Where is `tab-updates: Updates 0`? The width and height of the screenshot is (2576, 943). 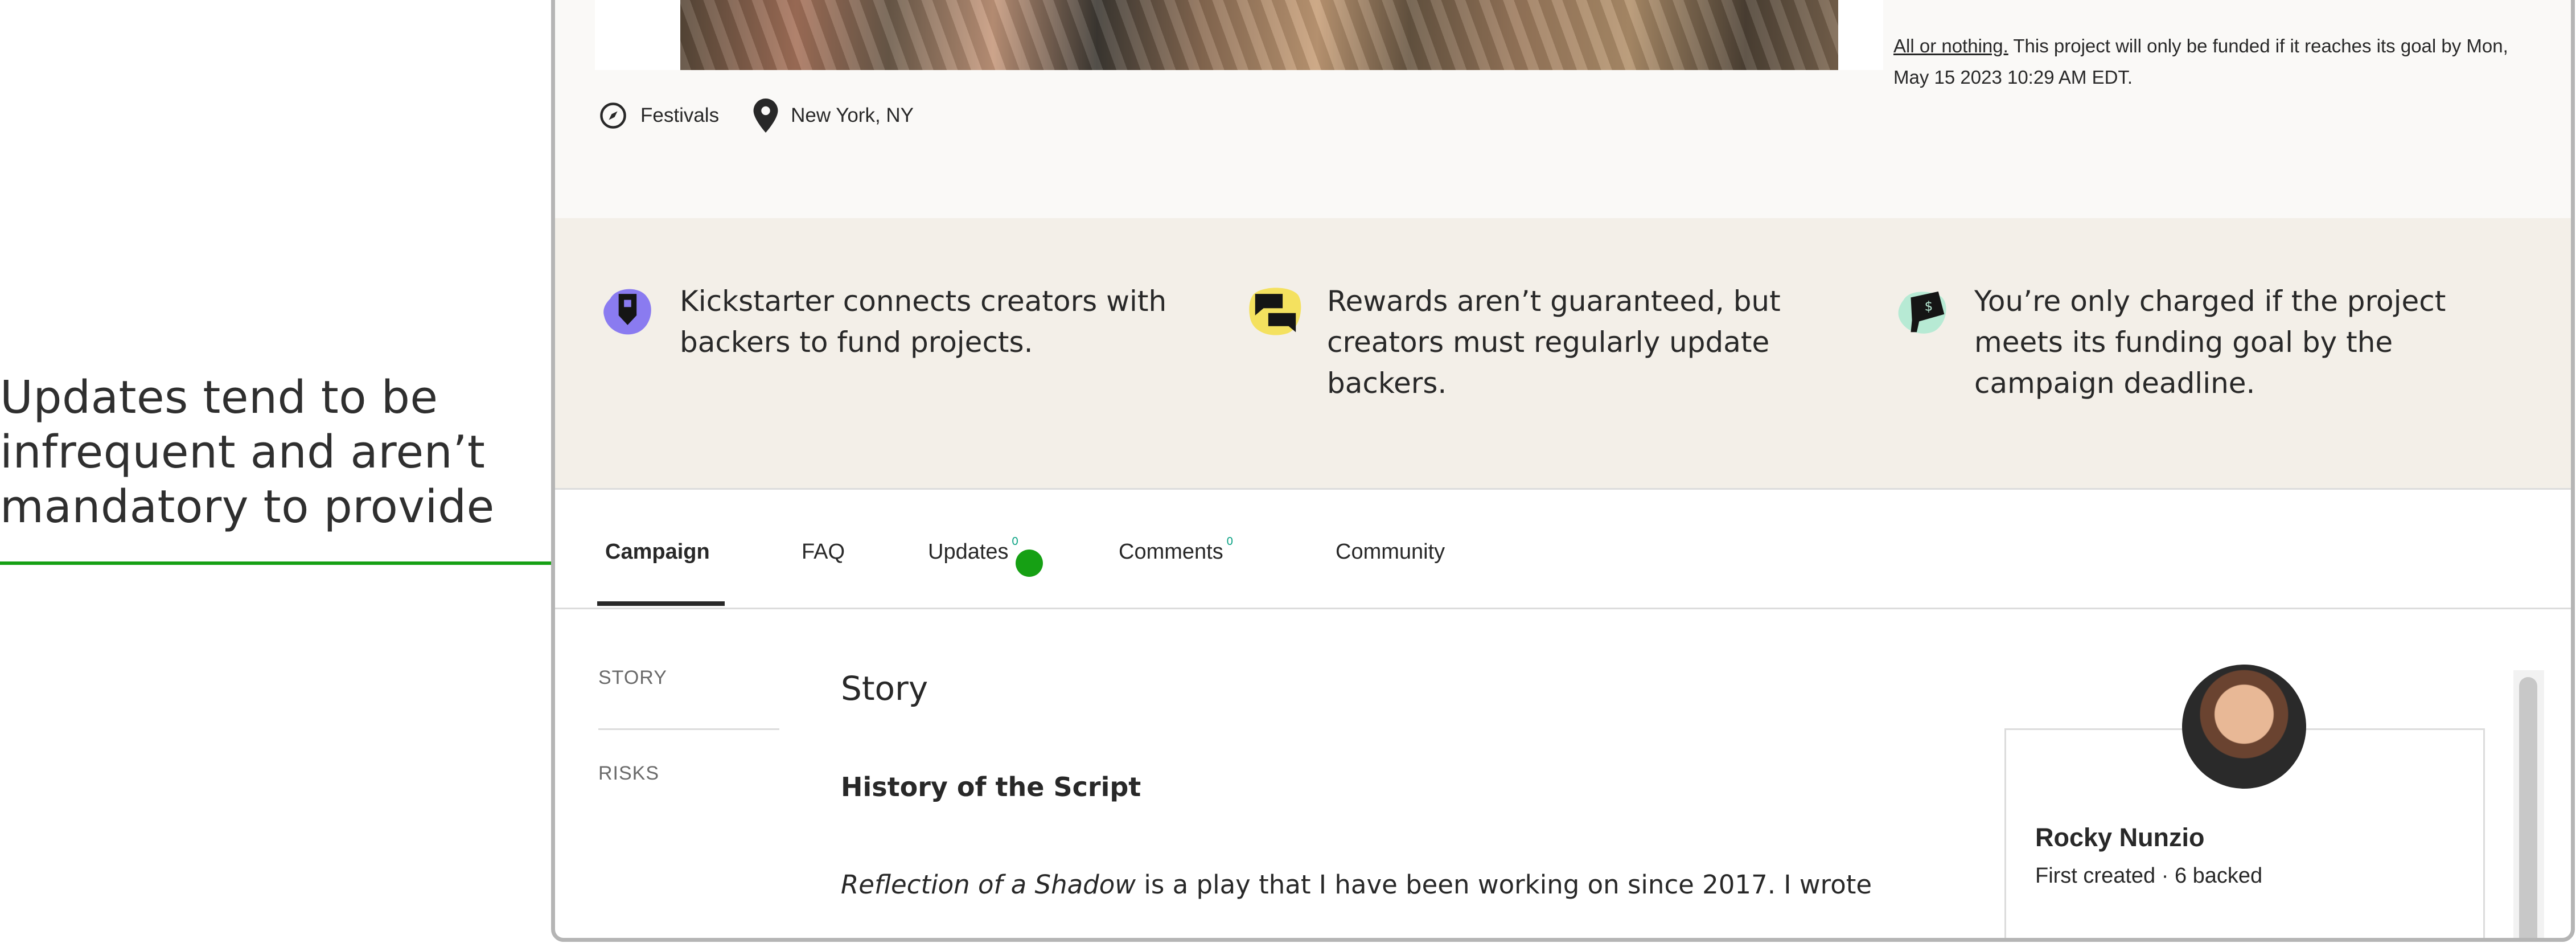 tab-updates: Updates 0 is located at coordinates (973, 549).